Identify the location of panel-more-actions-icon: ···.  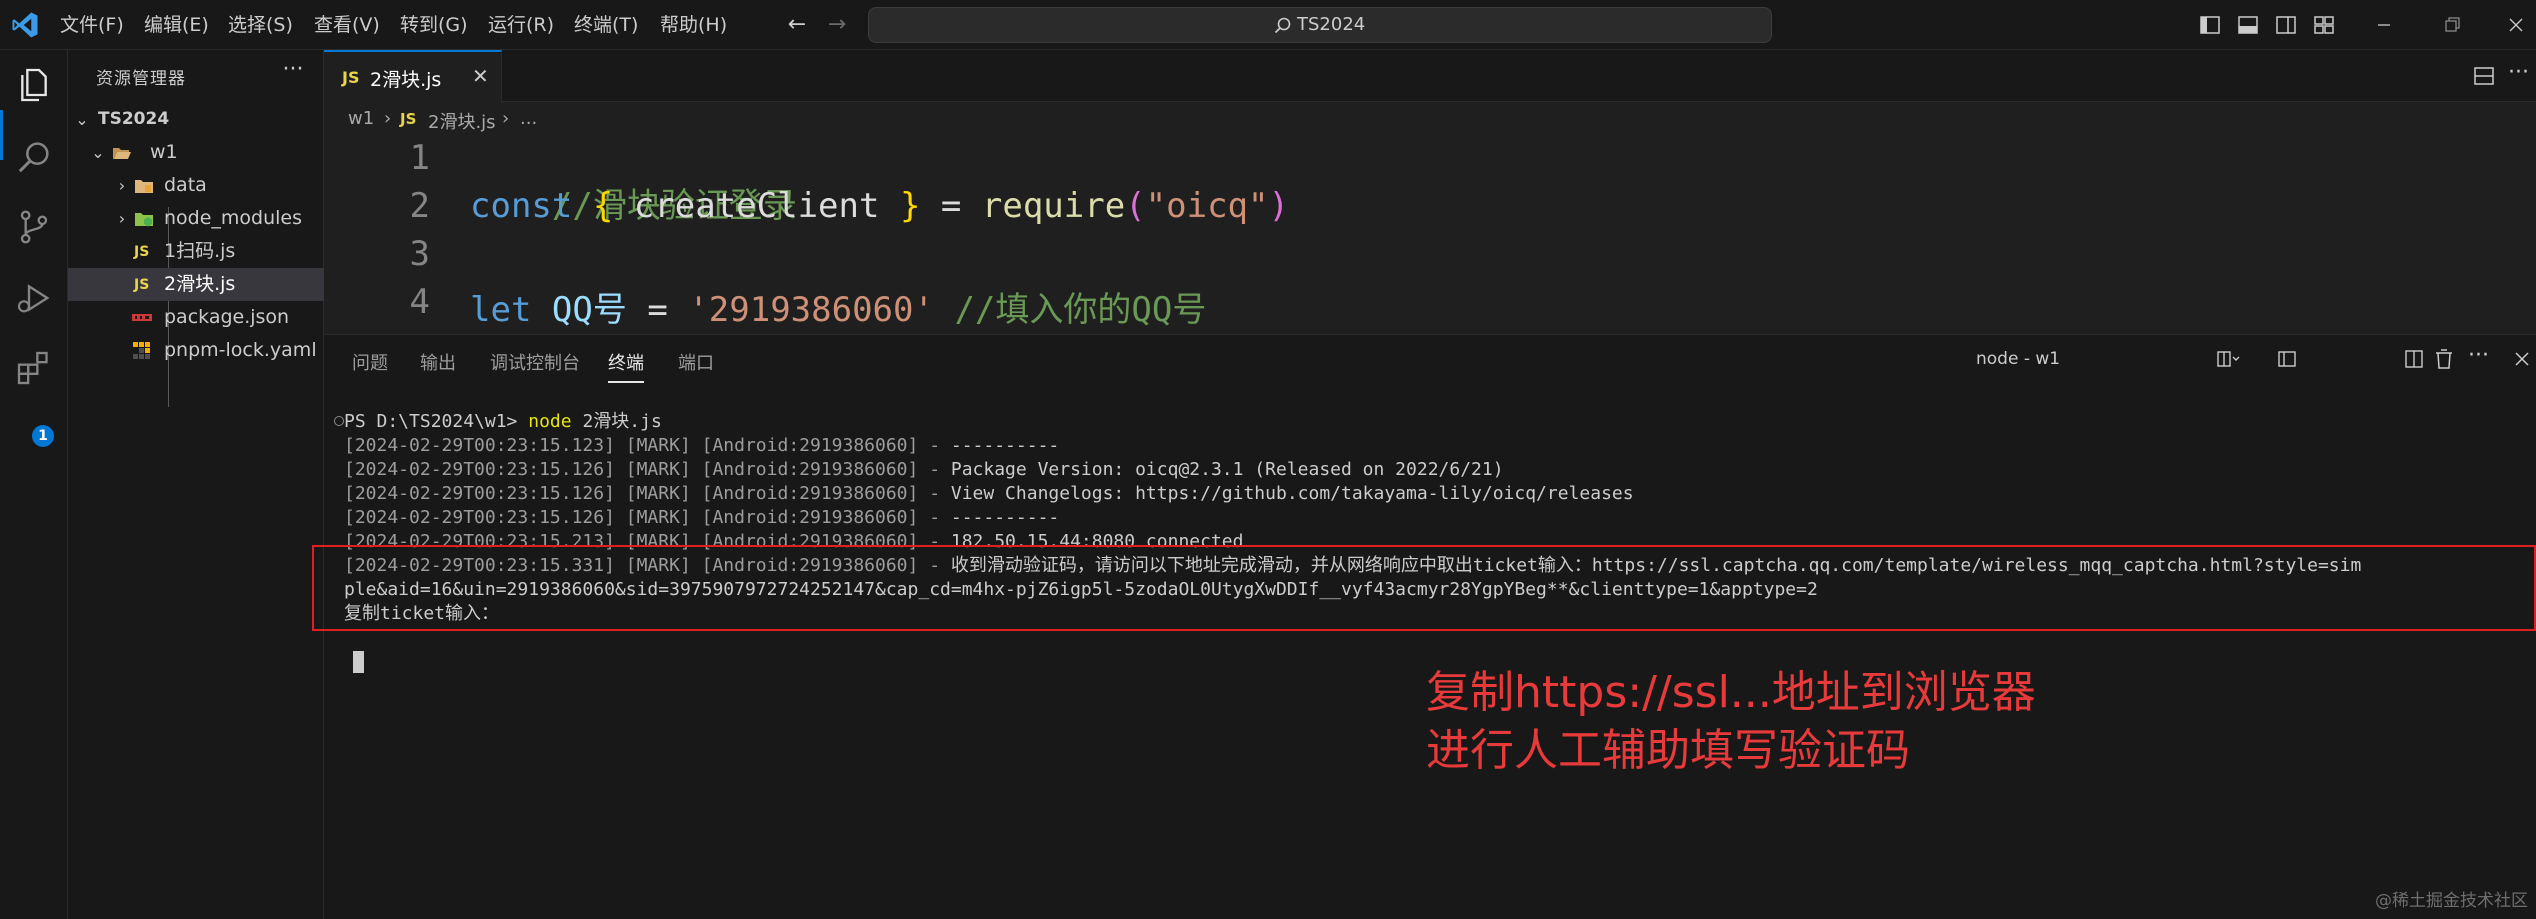
(2478, 355).